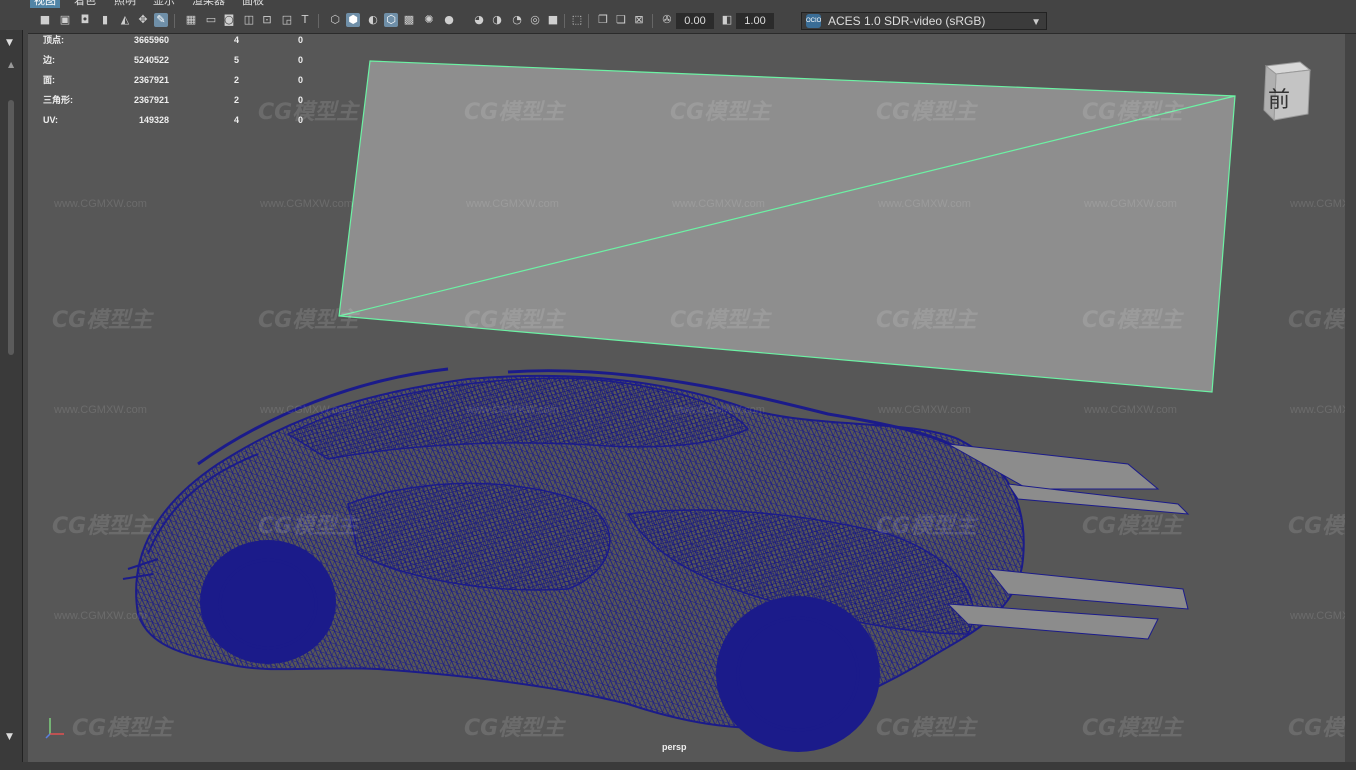 The image size is (1356, 770). What do you see at coordinates (105, 20) in the screenshot?
I see `bookmark-icon: ▮` at bounding box center [105, 20].